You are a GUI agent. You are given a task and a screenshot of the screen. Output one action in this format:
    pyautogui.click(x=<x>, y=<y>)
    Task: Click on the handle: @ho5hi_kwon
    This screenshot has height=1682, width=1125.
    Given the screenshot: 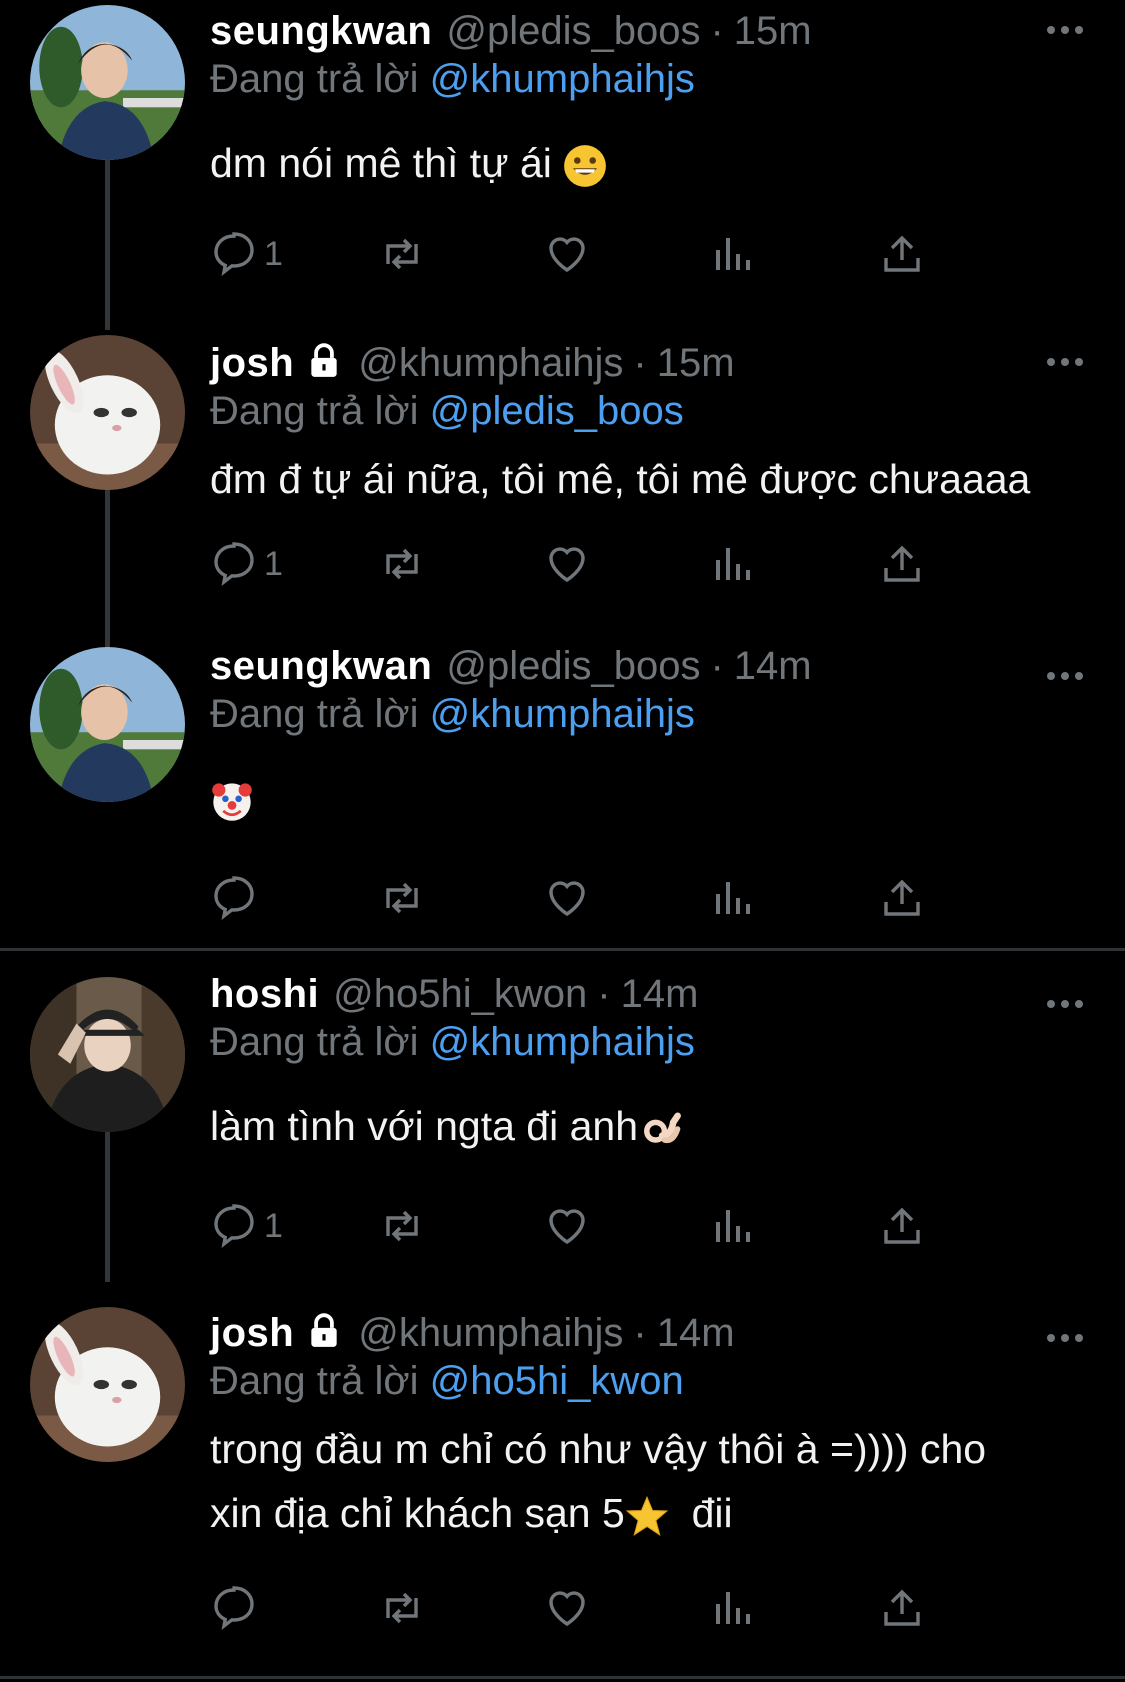 What is the action you would take?
    pyautogui.click(x=460, y=994)
    